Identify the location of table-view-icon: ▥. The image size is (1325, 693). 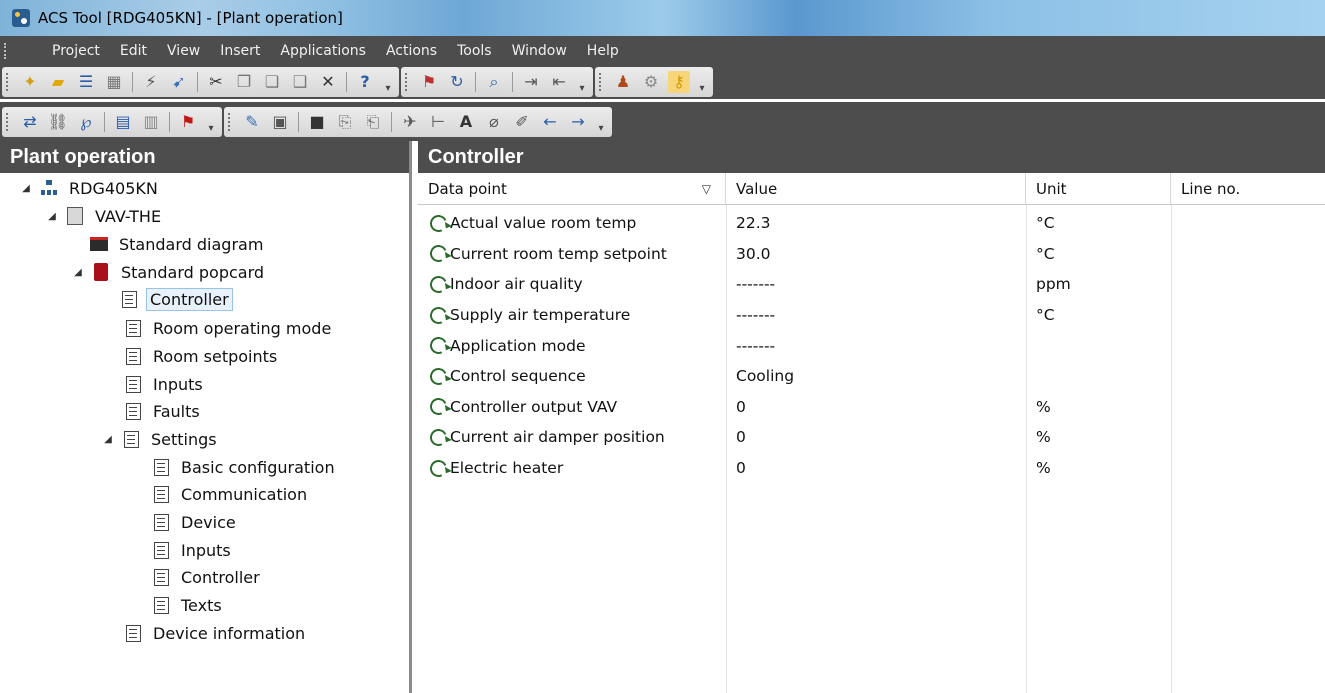
(151, 122).